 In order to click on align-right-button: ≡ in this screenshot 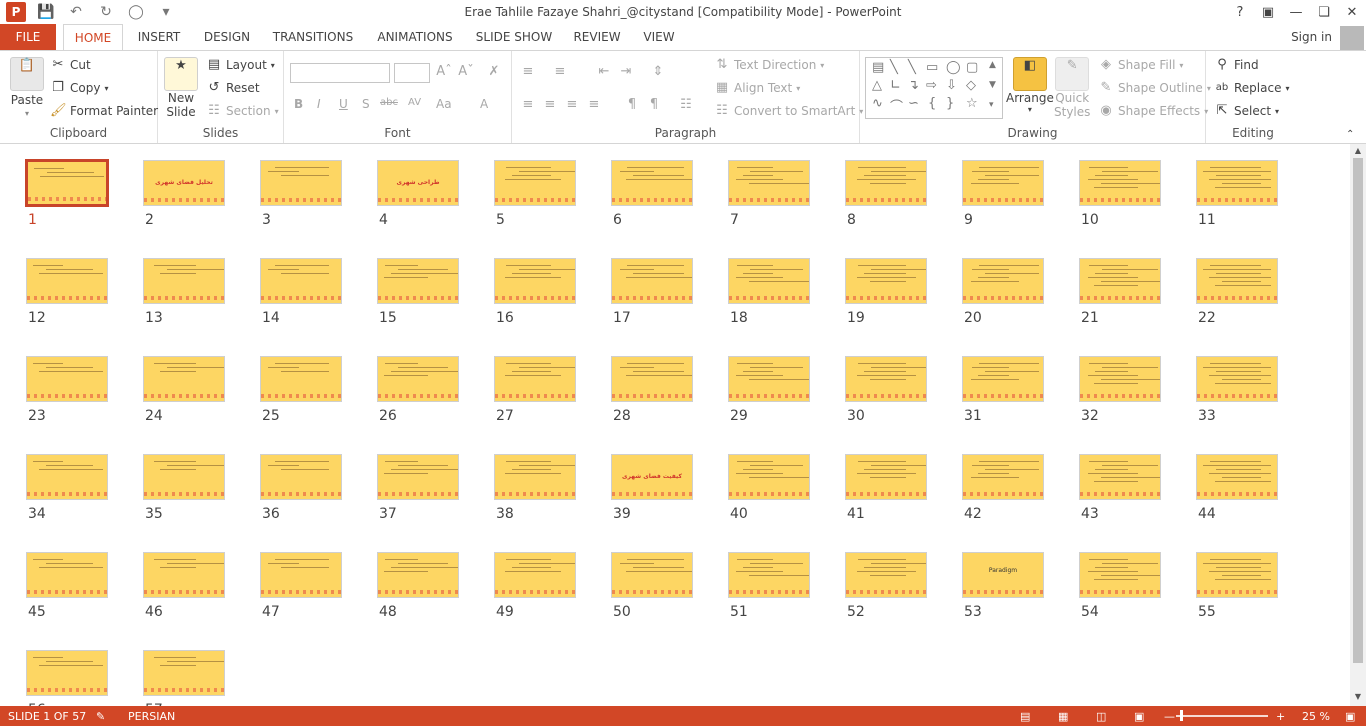, I will do `click(572, 105)`.